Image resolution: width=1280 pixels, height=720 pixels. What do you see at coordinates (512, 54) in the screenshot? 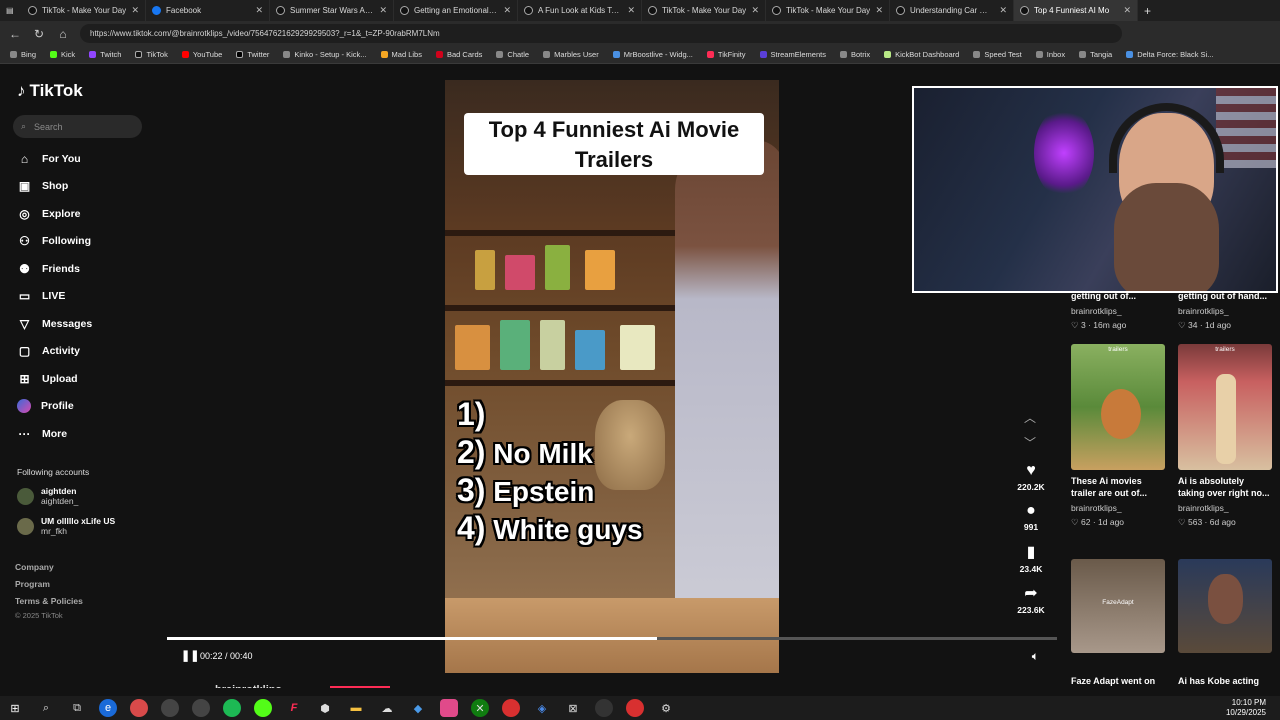
I see `bookmark-item: Chatle` at bounding box center [512, 54].